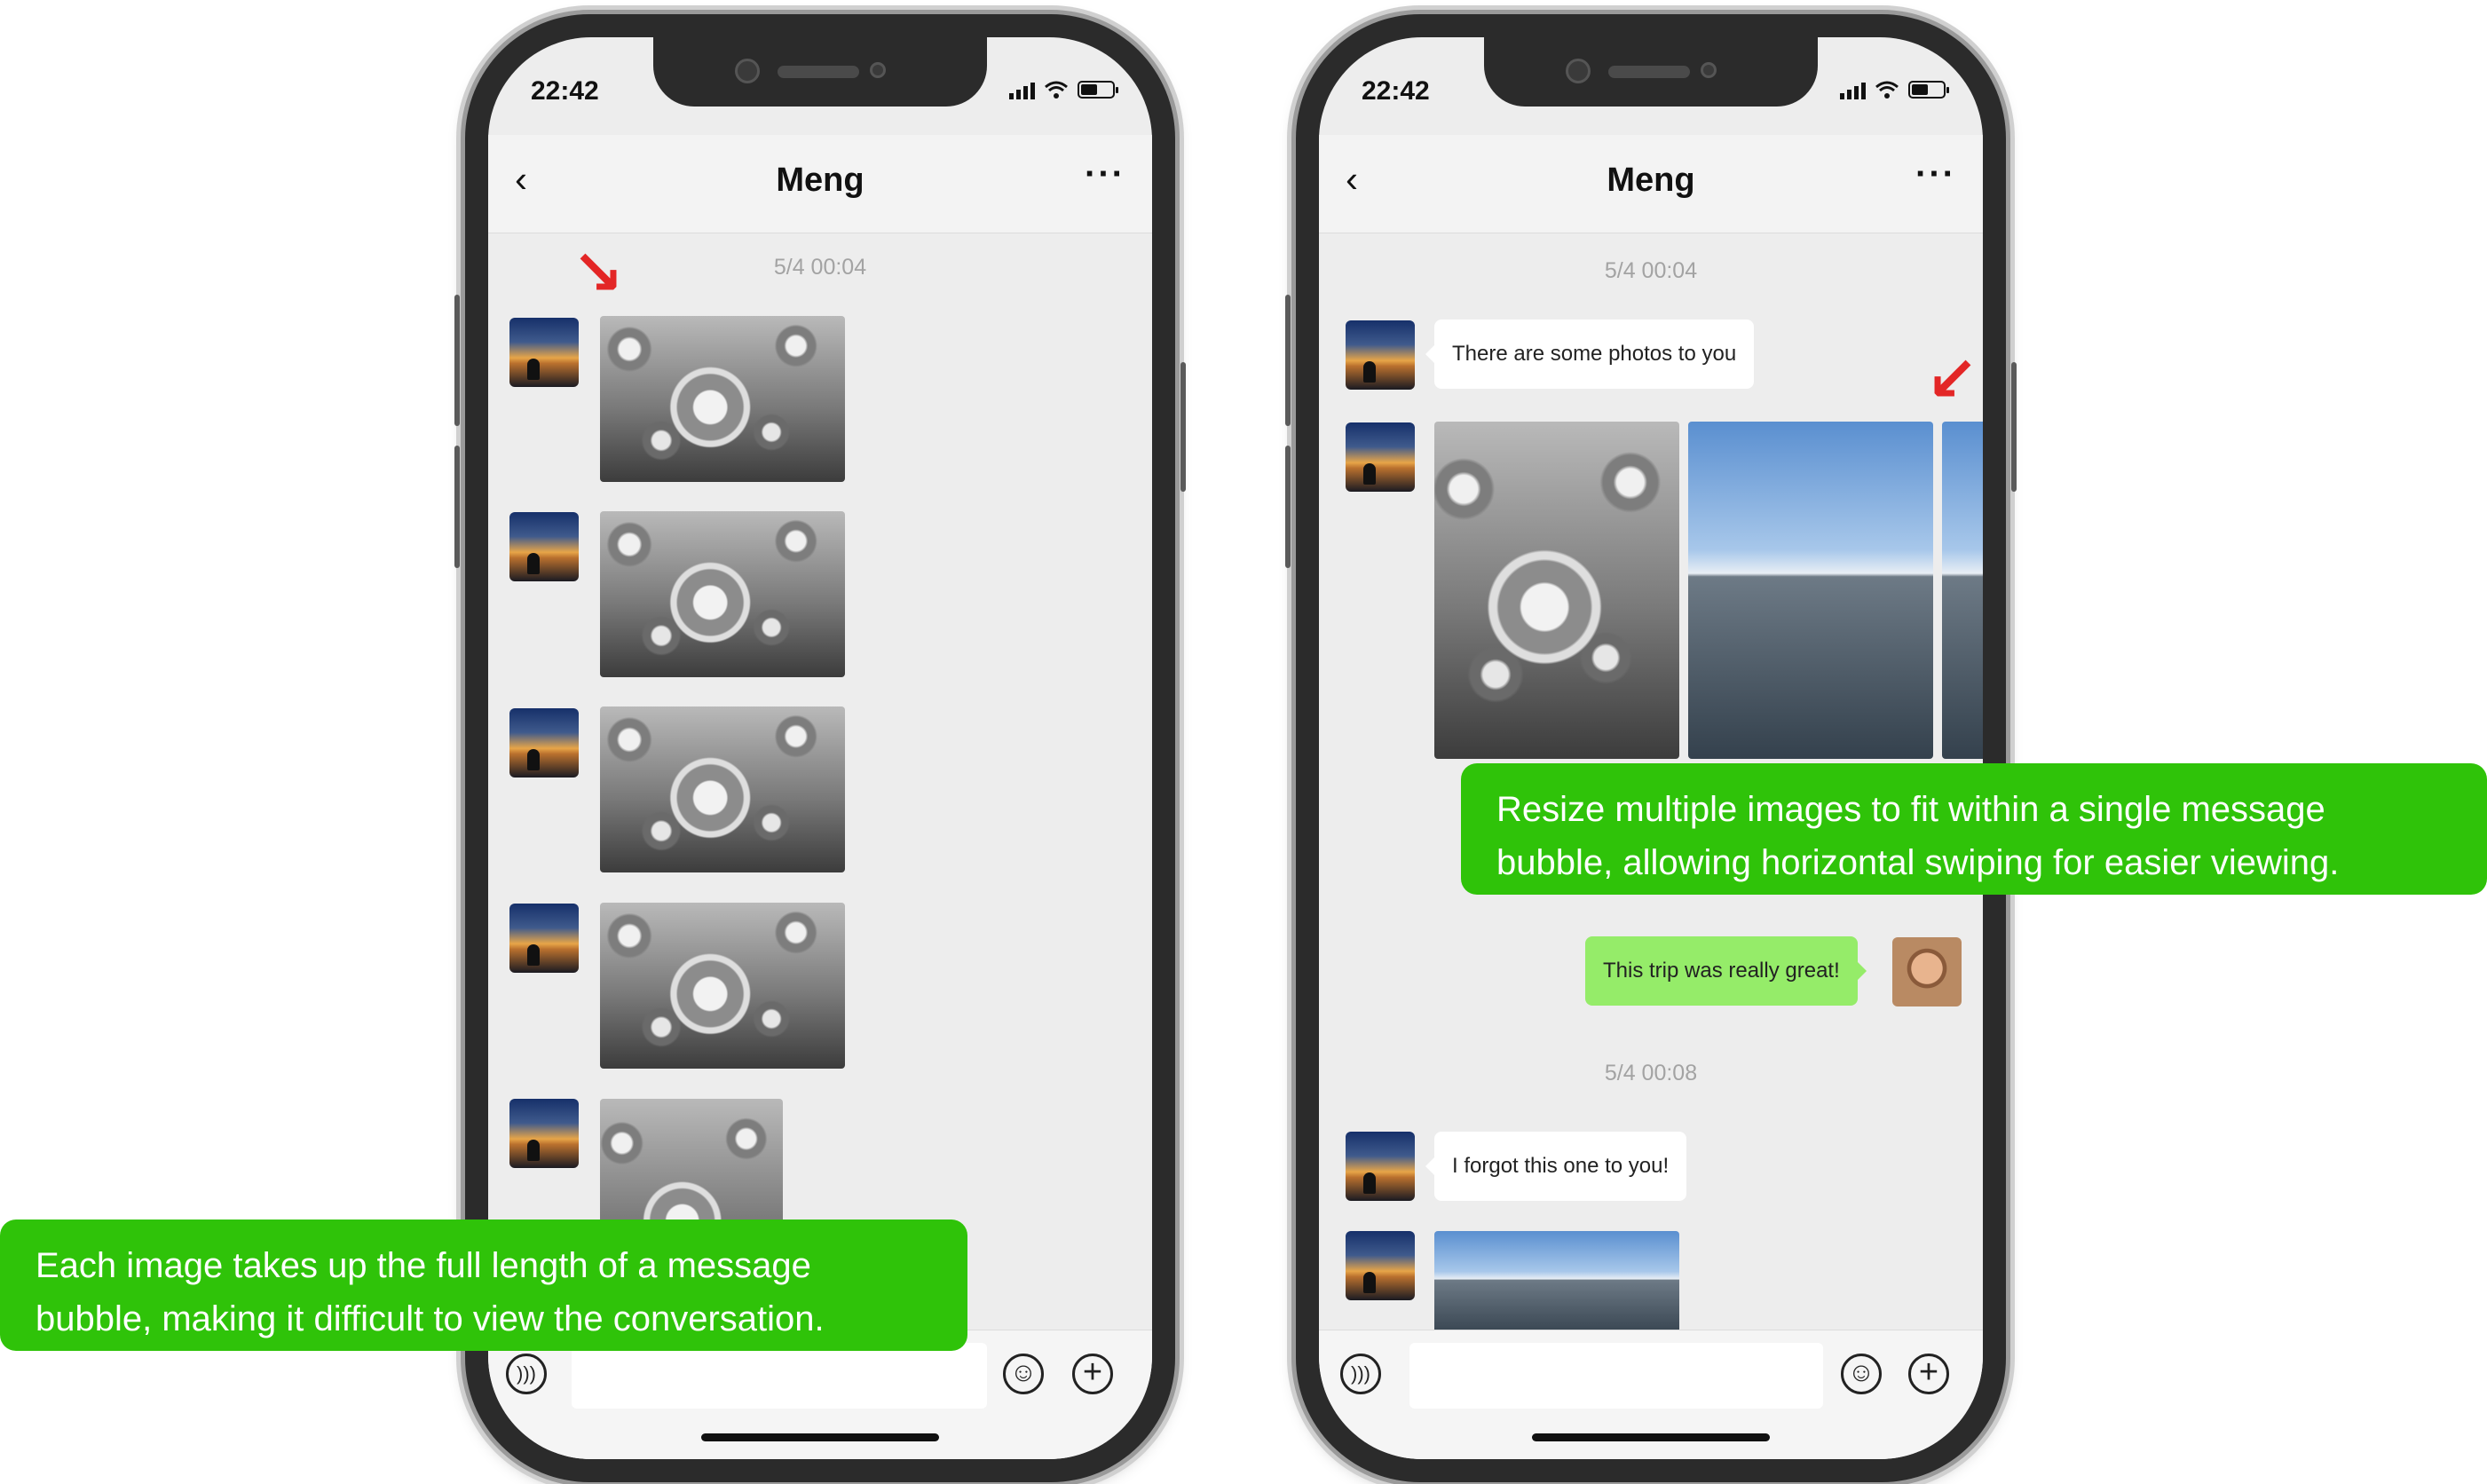 This screenshot has width=2487, height=1484. What do you see at coordinates (598, 272) in the screenshot?
I see `arrow-icon: ↘` at bounding box center [598, 272].